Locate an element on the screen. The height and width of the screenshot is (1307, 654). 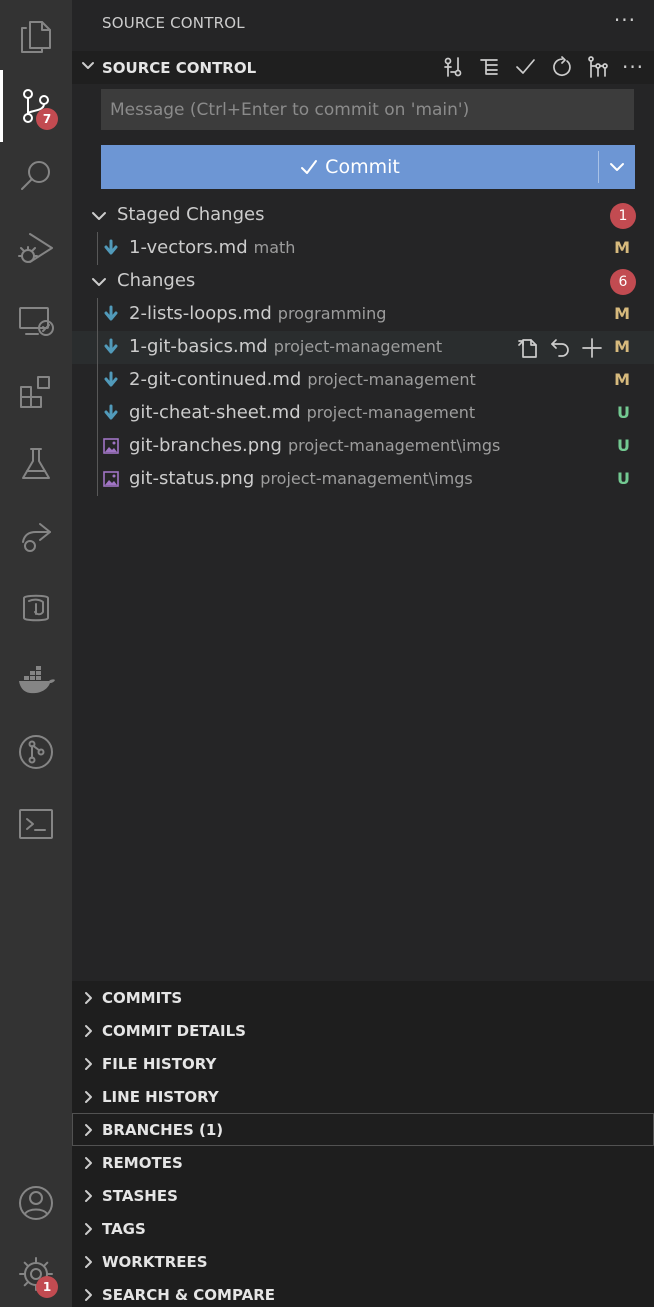
panel-search-compare: SEARCH & COMPARE is located at coordinates (363, 1292).